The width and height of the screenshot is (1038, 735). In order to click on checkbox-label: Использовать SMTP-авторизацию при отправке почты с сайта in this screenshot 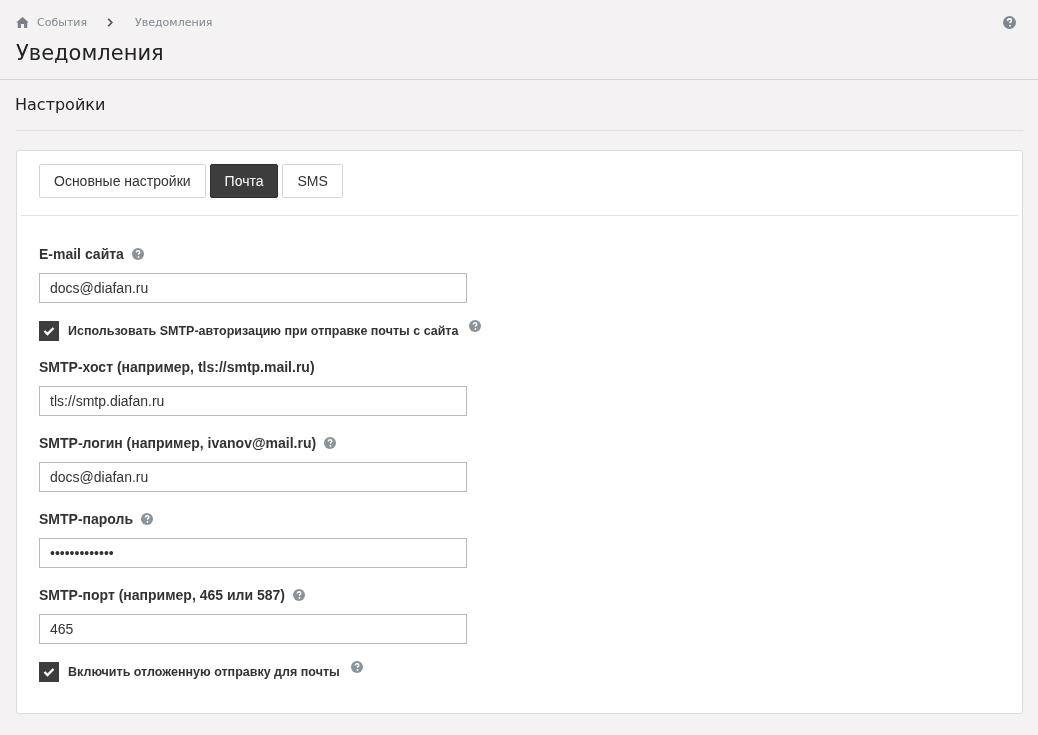, I will do `click(263, 331)`.